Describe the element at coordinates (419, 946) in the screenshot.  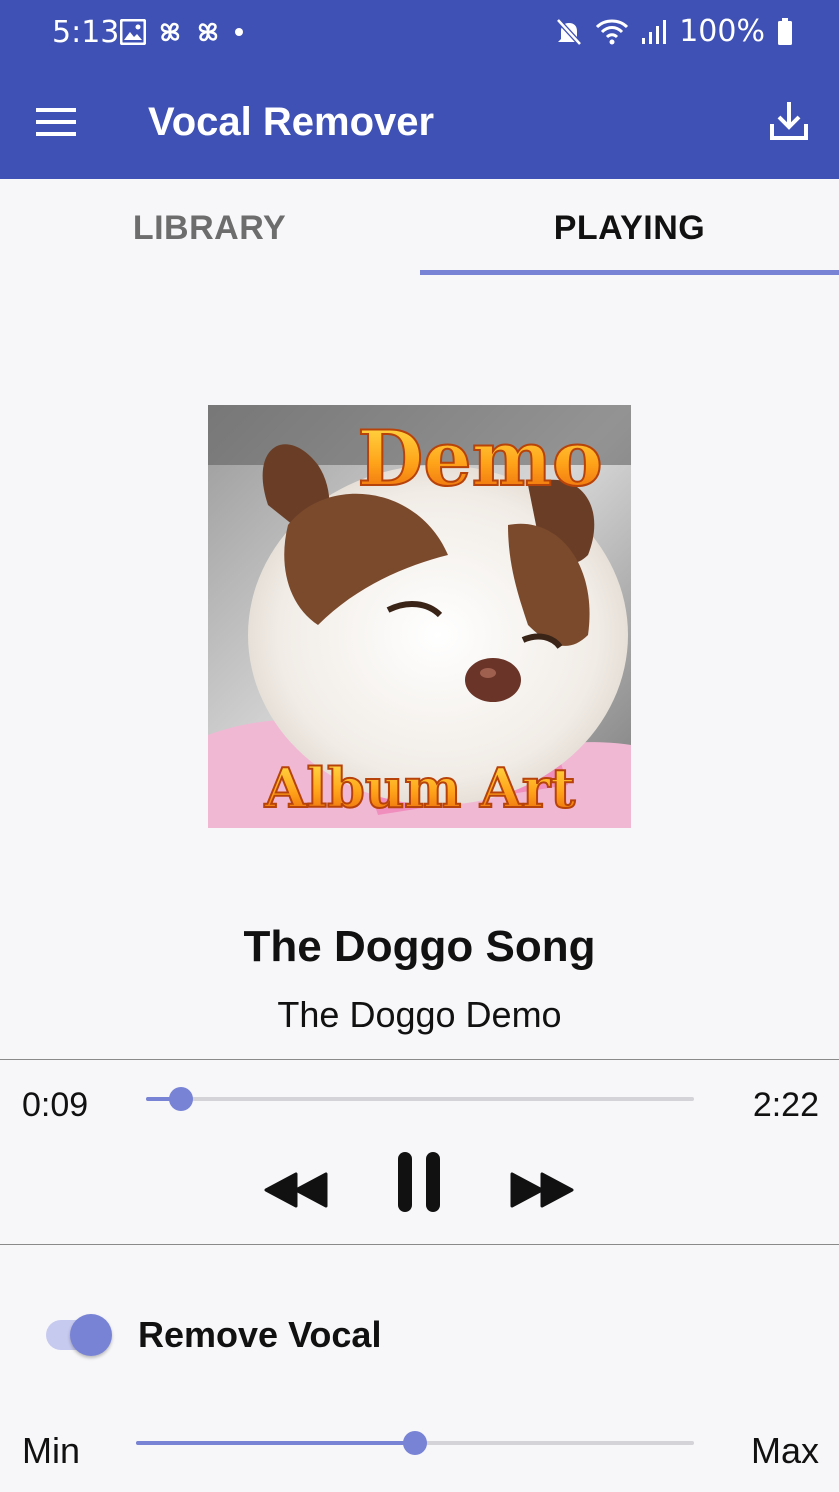
I see `song-title: The Doggo Song` at that location.